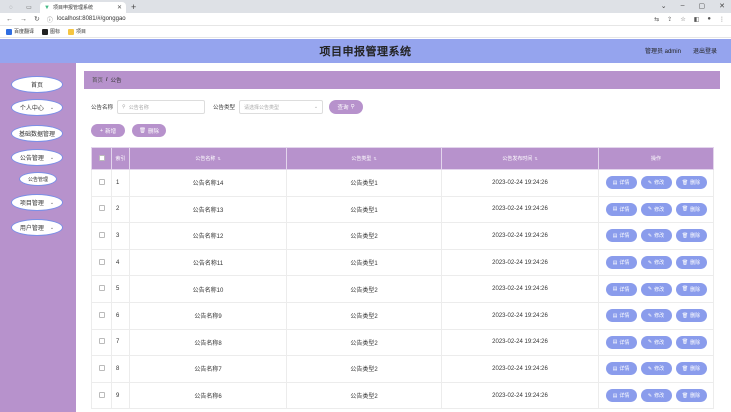 Image resolution: width=731 pixels, height=412 pixels. What do you see at coordinates (38, 179) in the screenshot?
I see `sidebar-subitem-notice: 公告管理` at bounding box center [38, 179].